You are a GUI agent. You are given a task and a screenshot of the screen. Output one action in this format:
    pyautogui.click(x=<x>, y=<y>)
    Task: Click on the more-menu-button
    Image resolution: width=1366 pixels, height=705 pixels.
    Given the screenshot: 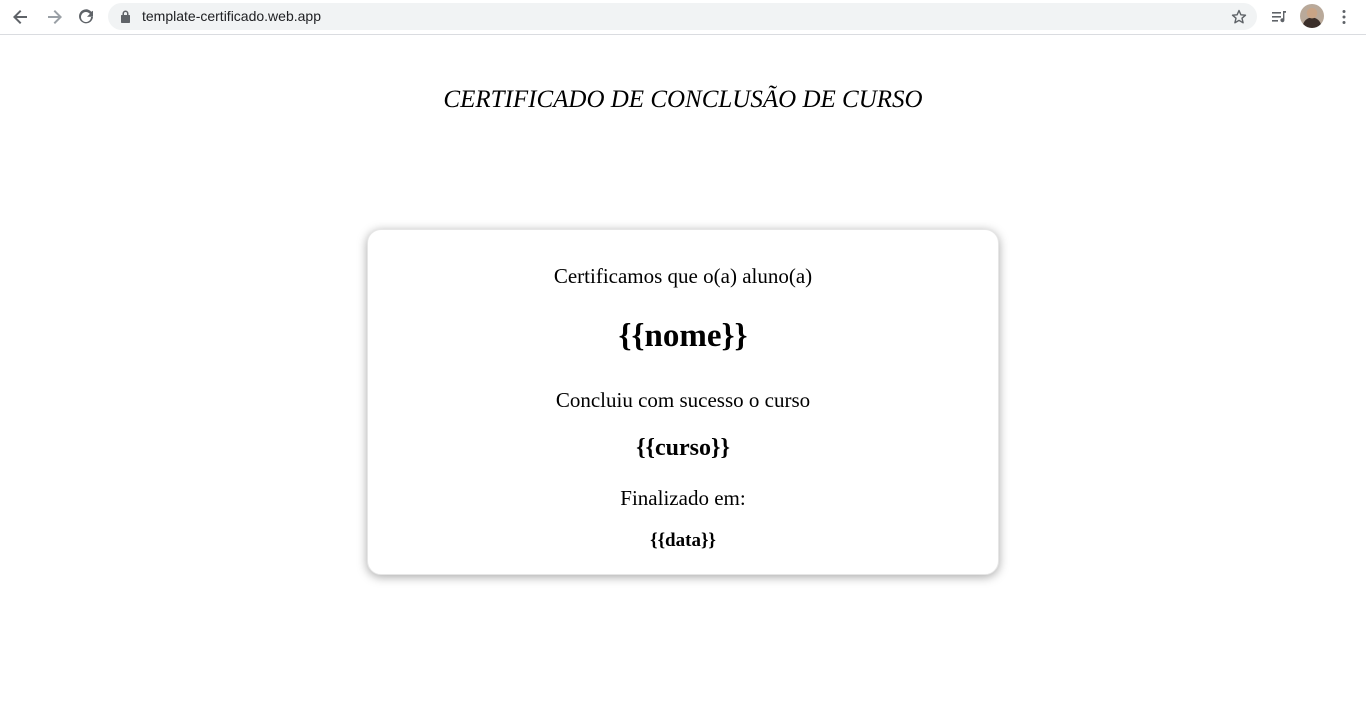 What is the action you would take?
    pyautogui.click(x=1344, y=17)
    